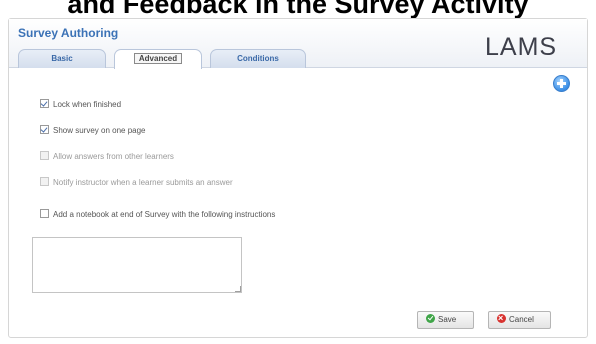 This screenshot has width=596, height=344. What do you see at coordinates (44, 214) in the screenshot?
I see `add-notebook-checkbox` at bounding box center [44, 214].